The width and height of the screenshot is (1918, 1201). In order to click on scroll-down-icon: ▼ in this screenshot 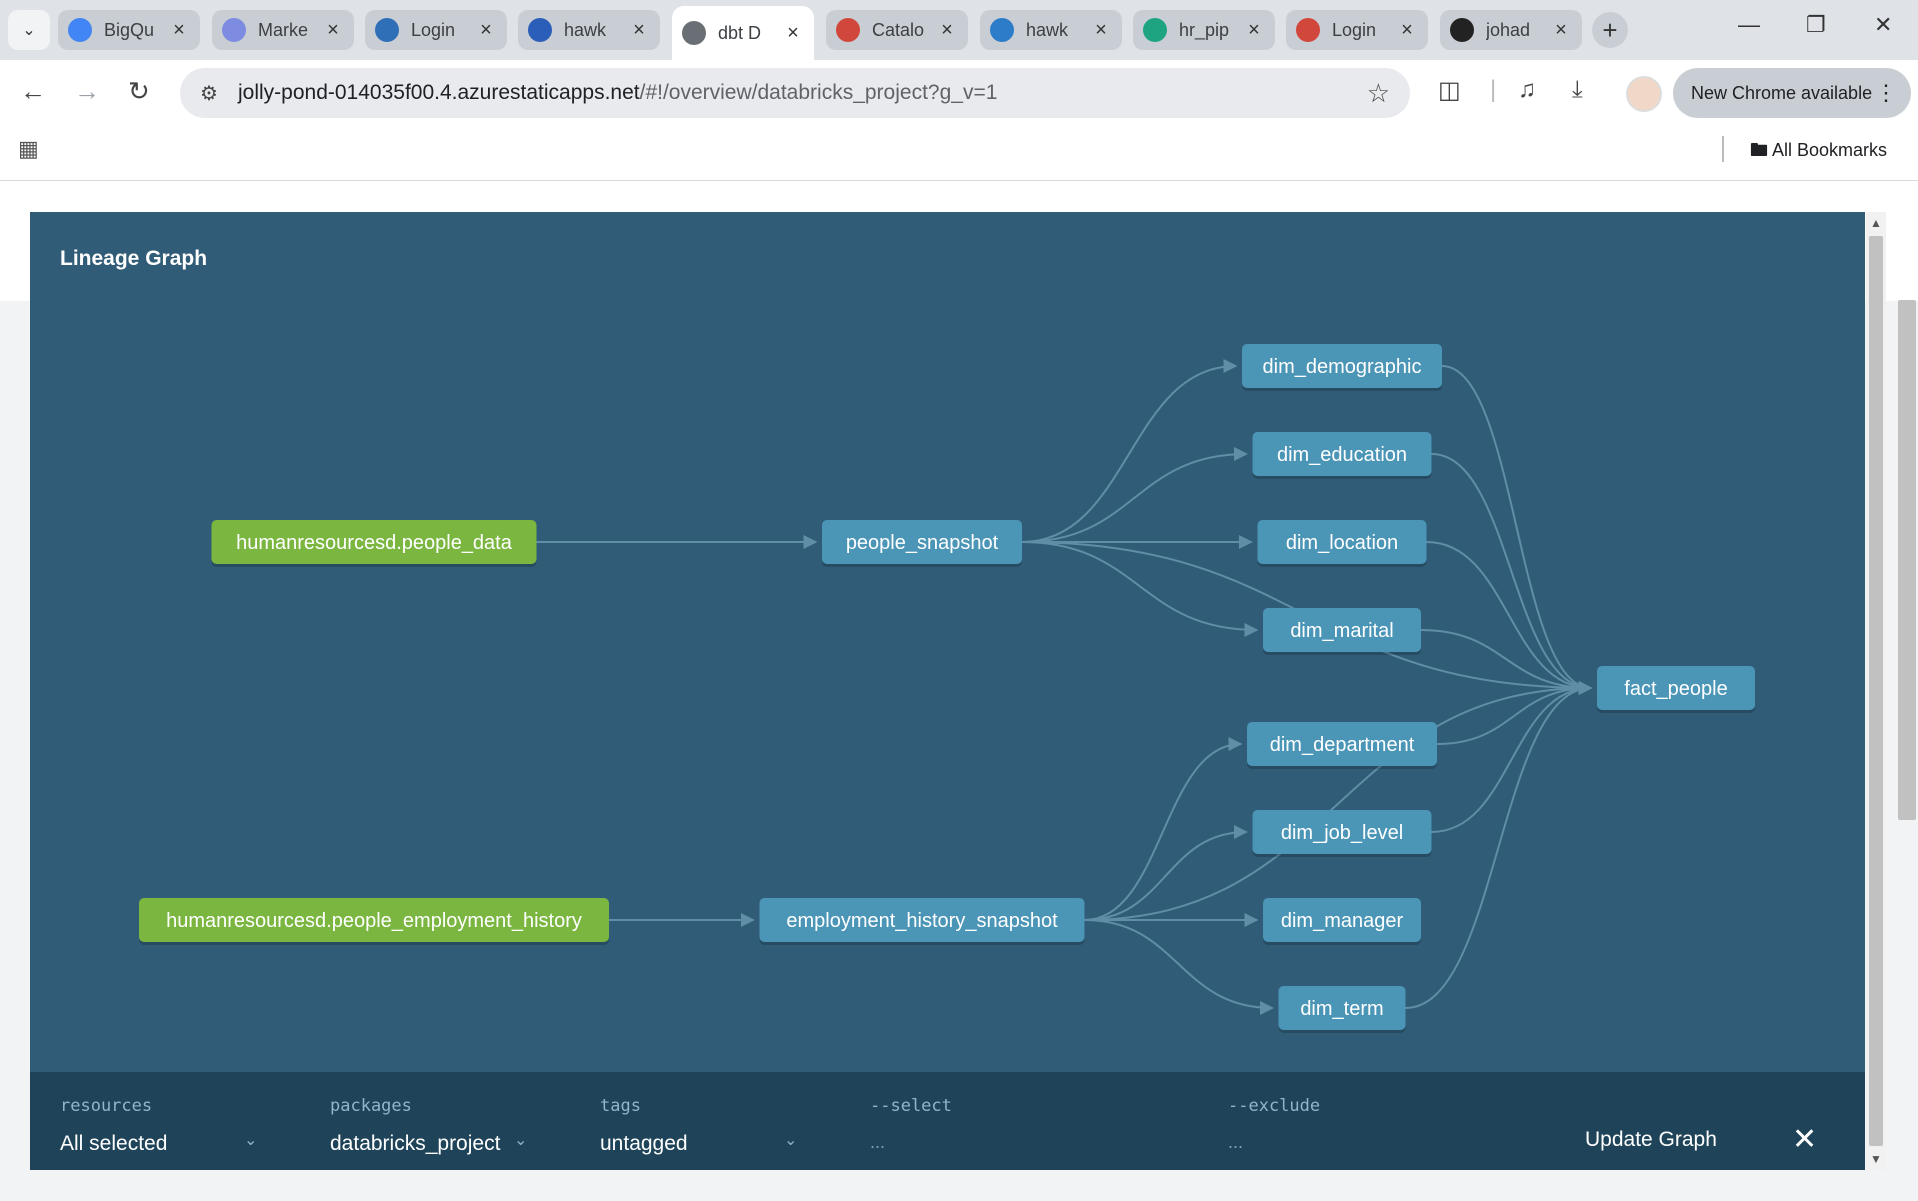, I will do `click(1876, 1159)`.